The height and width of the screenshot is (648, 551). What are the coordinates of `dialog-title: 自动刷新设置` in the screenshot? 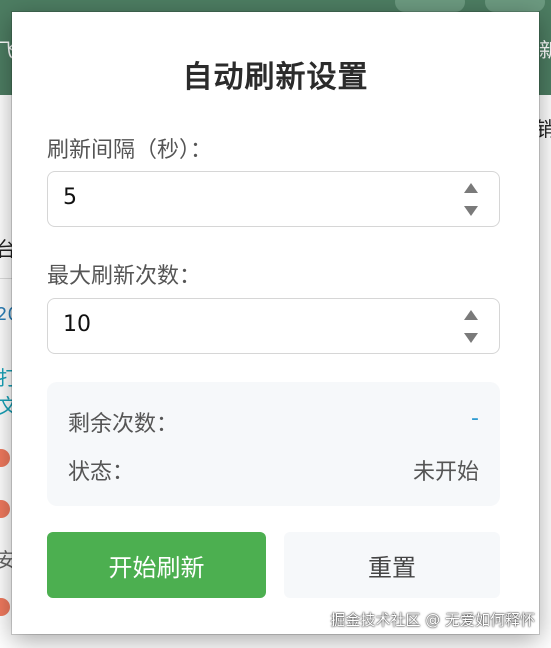 It's located at (275, 77).